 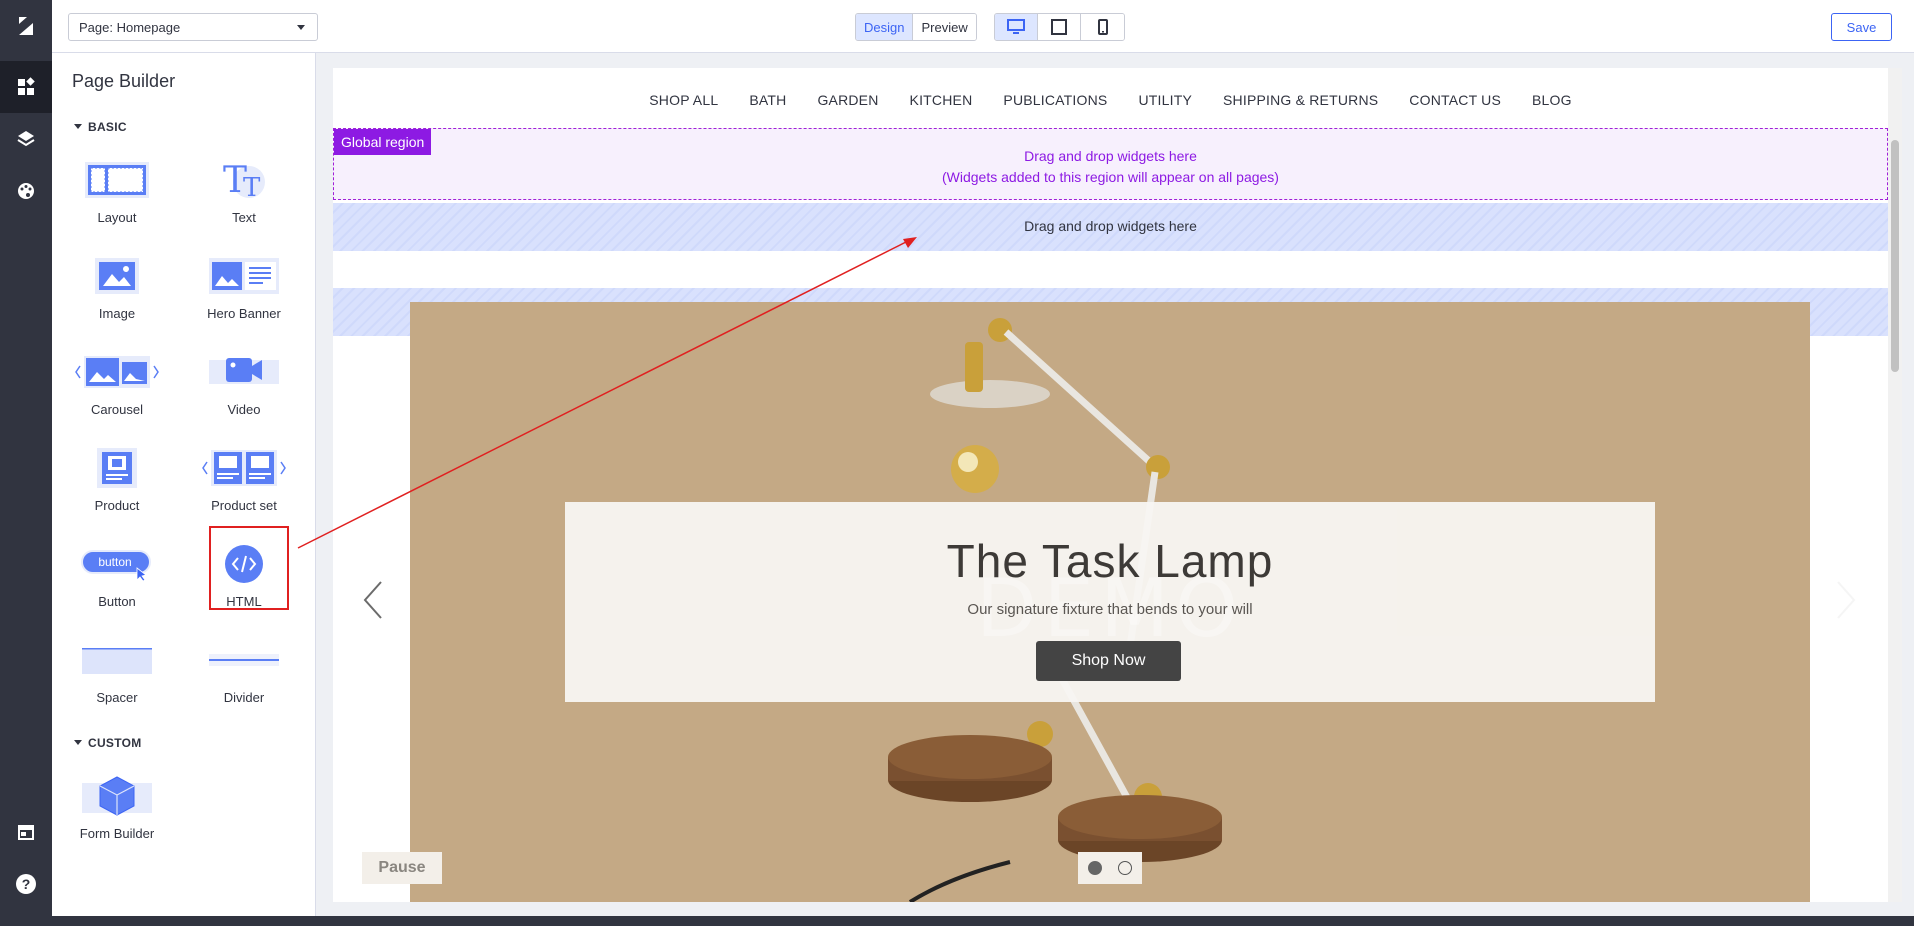 What do you see at coordinates (402, 868) in the screenshot?
I see `pause-button: Pause` at bounding box center [402, 868].